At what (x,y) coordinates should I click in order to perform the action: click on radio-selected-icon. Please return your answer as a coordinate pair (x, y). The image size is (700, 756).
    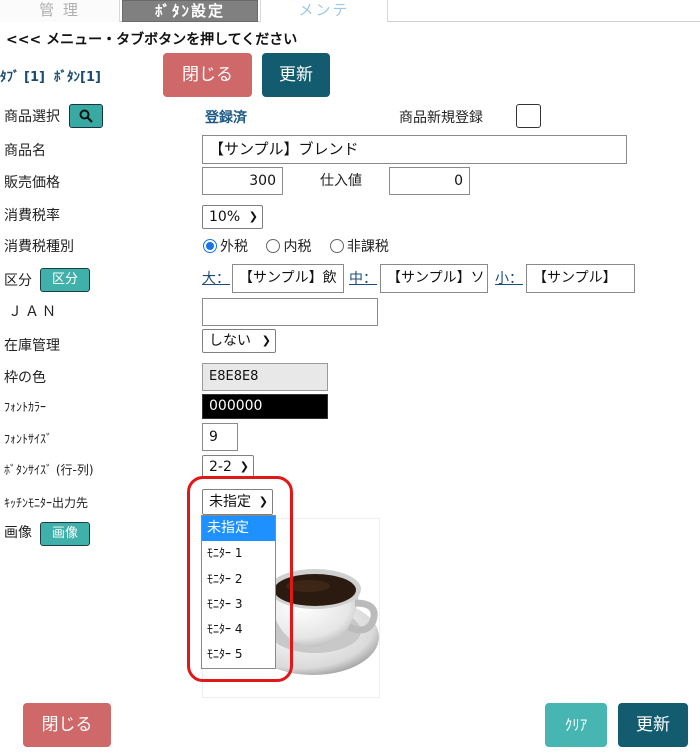
    Looking at the image, I should click on (210, 246).